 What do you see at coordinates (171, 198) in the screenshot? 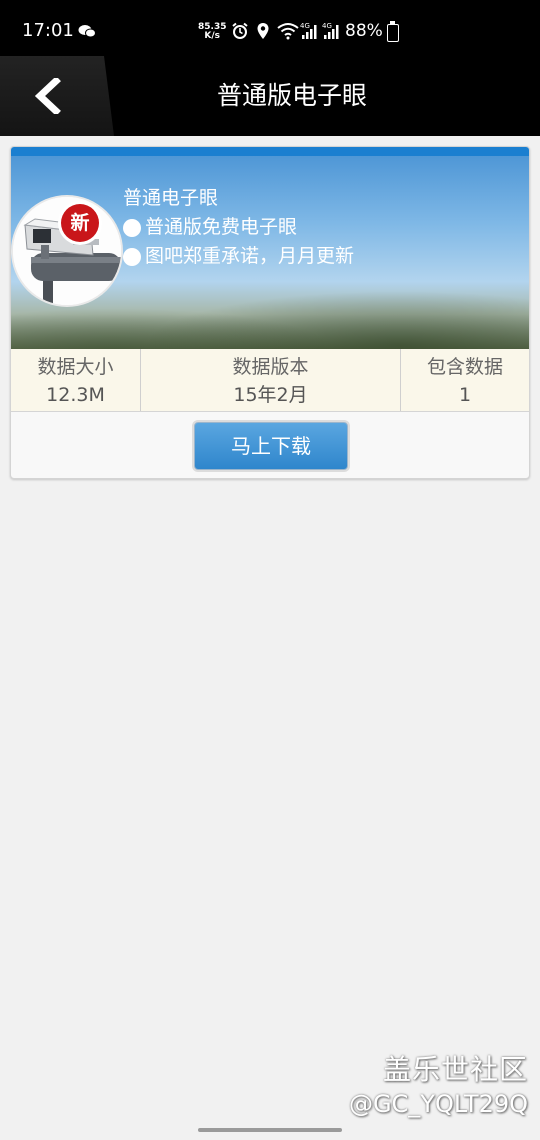
I see `banner-title: 普通电子眼` at bounding box center [171, 198].